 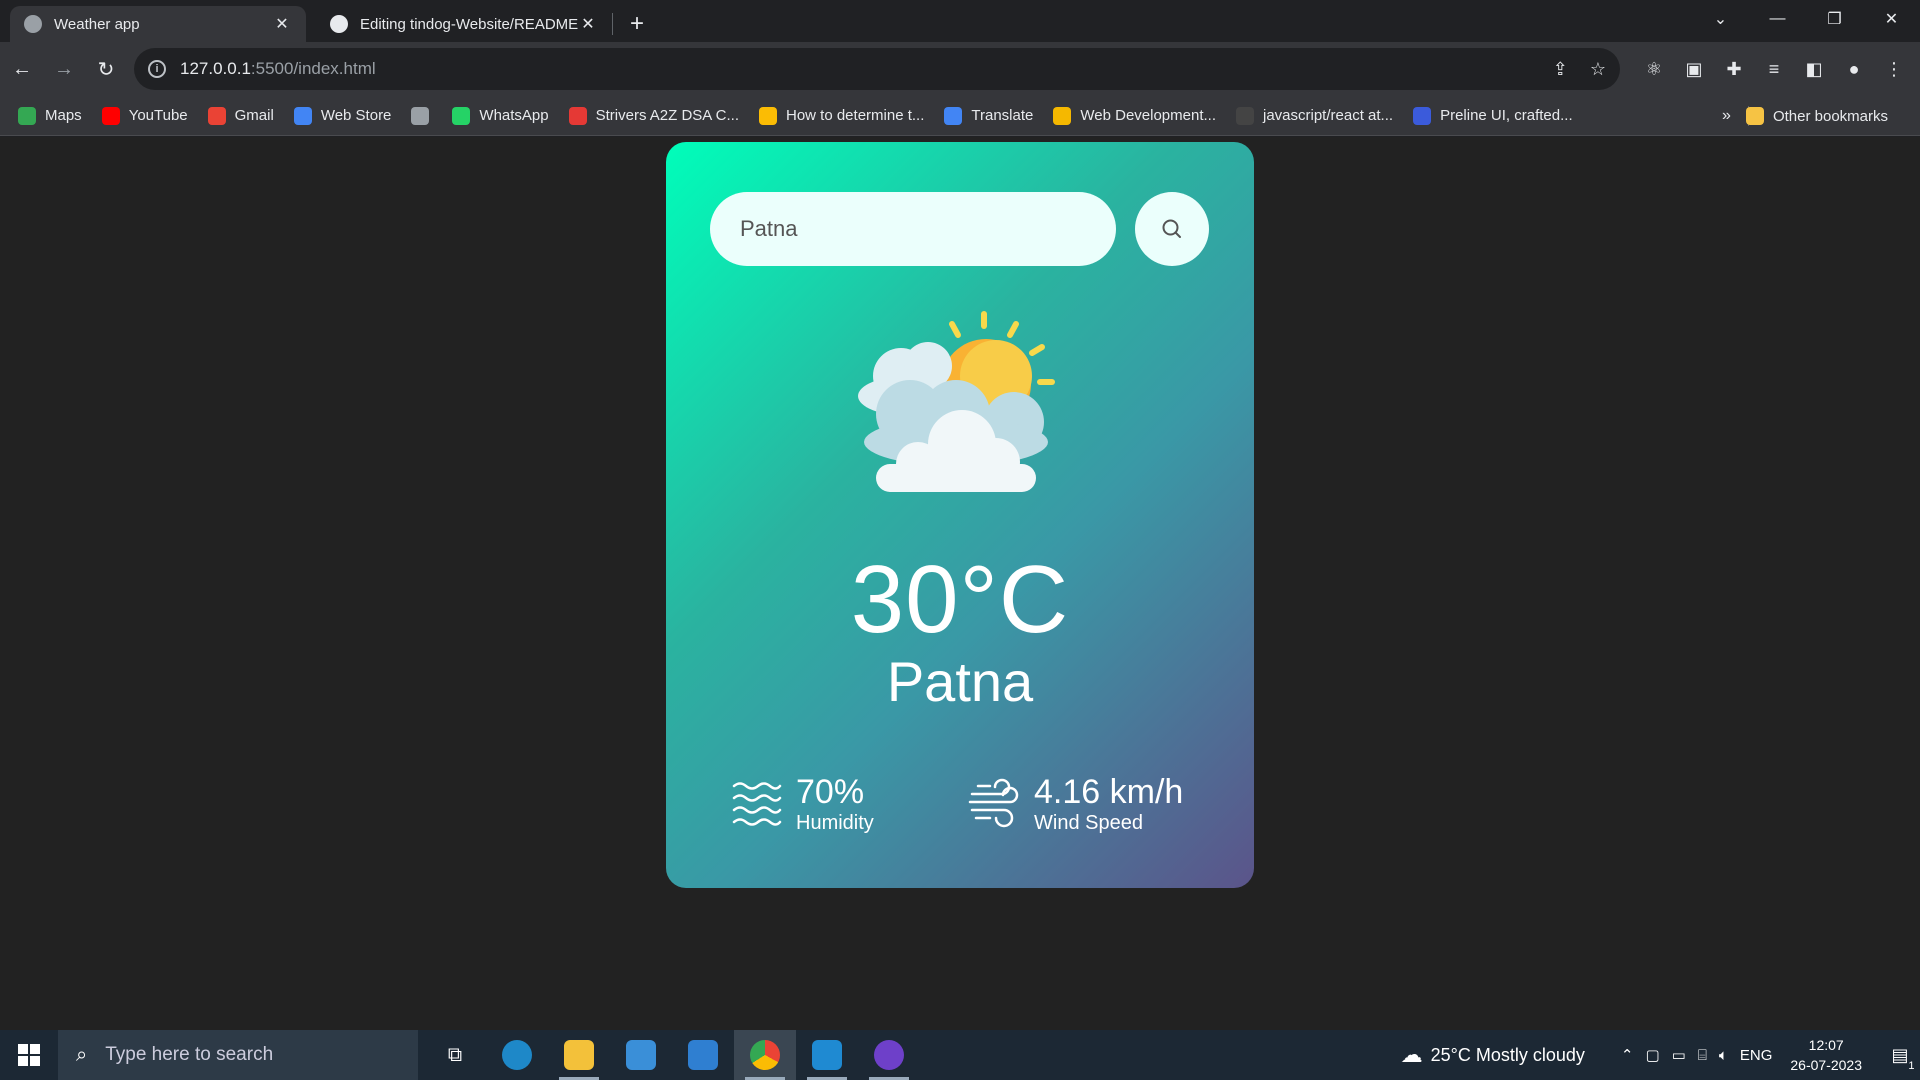 What do you see at coordinates (158, 24) in the screenshot?
I see `tab-weather-app: Weather app ✕` at bounding box center [158, 24].